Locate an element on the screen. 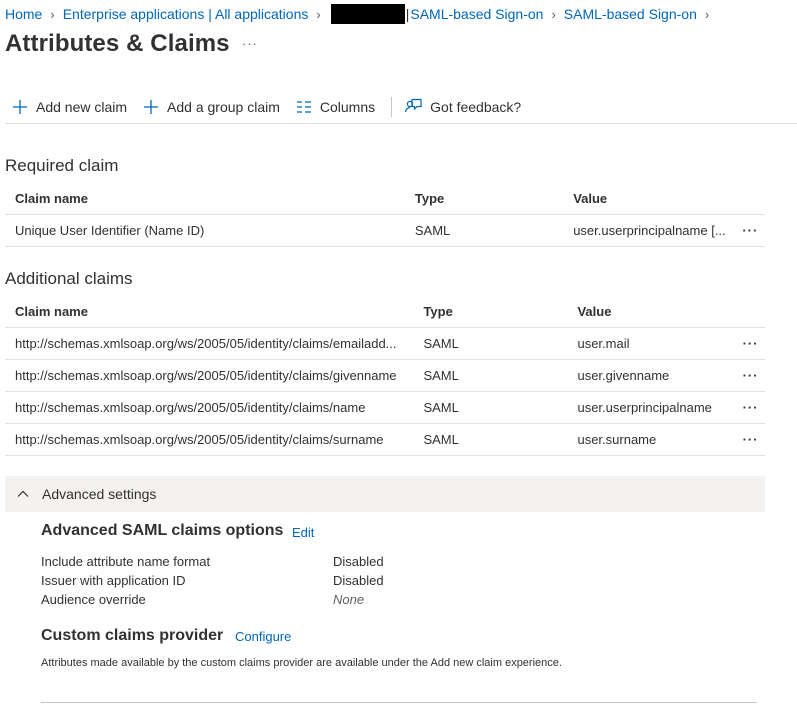  columns-label: Columns is located at coordinates (347, 107).